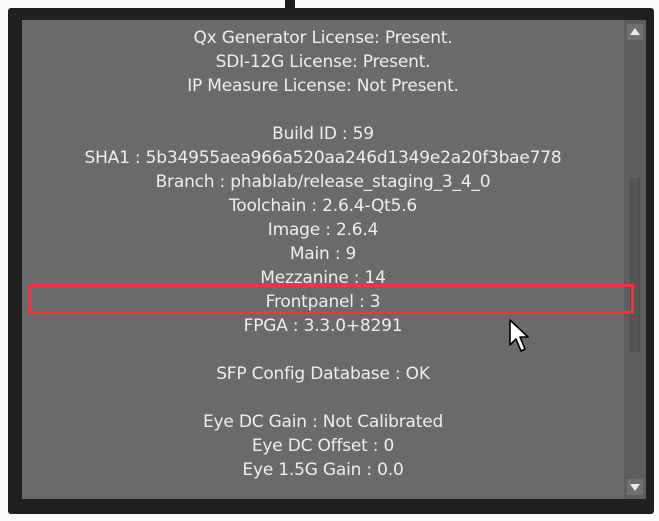 The width and height of the screenshot is (659, 521). I want to click on info-line-build-id: Build ID : 59, so click(323, 134).